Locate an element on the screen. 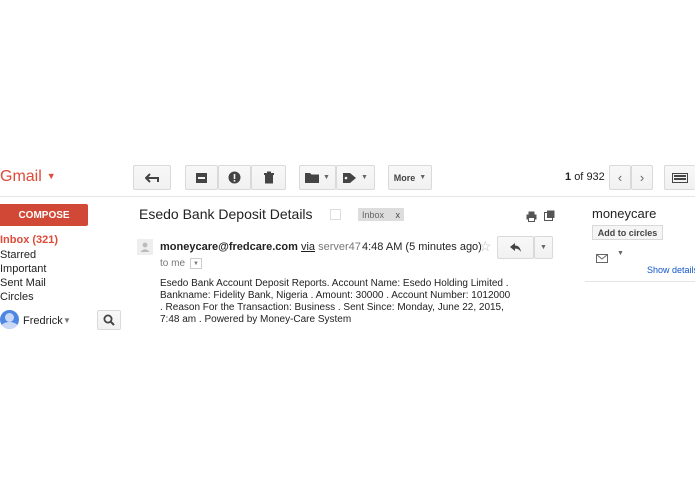 The height and width of the screenshot is (494, 695). delete-button is located at coordinates (268, 177).